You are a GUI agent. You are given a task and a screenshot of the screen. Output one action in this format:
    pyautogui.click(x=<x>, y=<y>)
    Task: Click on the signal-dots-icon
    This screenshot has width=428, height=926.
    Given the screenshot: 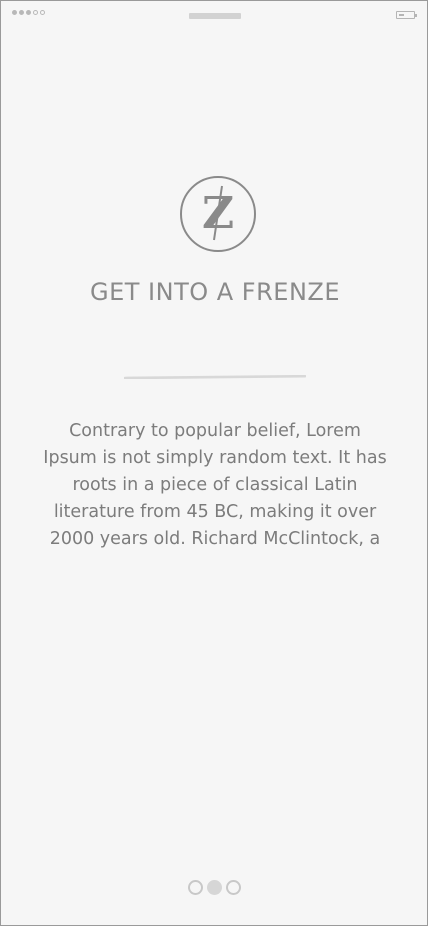 What is the action you would take?
    pyautogui.click(x=28, y=12)
    